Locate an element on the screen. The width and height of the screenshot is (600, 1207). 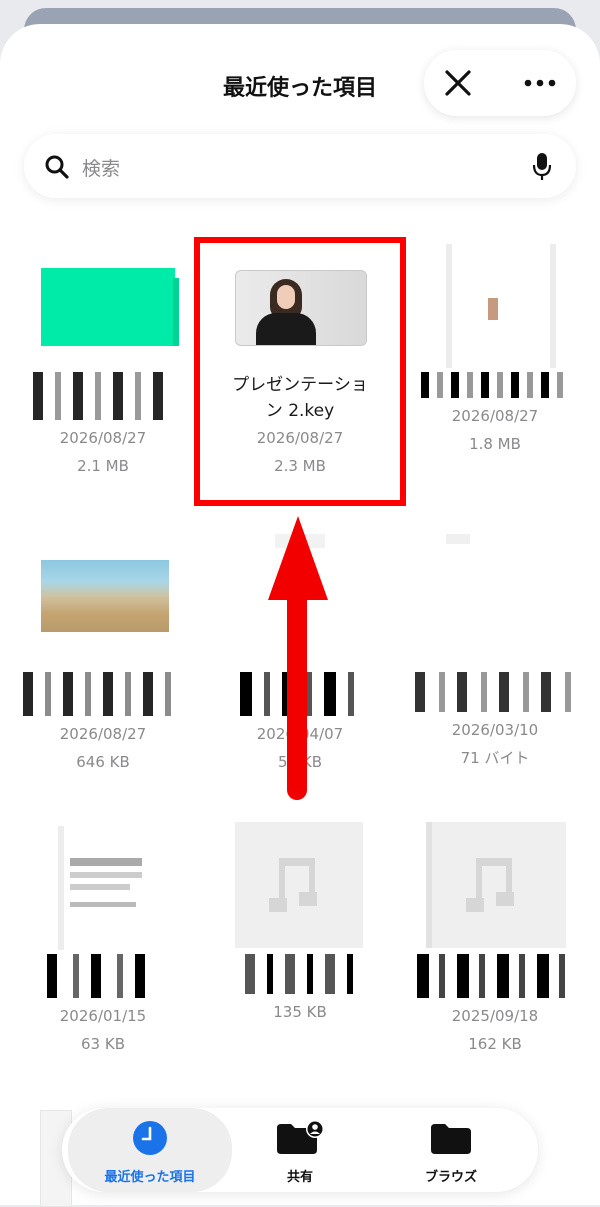
more-icon is located at coordinates (540, 83).